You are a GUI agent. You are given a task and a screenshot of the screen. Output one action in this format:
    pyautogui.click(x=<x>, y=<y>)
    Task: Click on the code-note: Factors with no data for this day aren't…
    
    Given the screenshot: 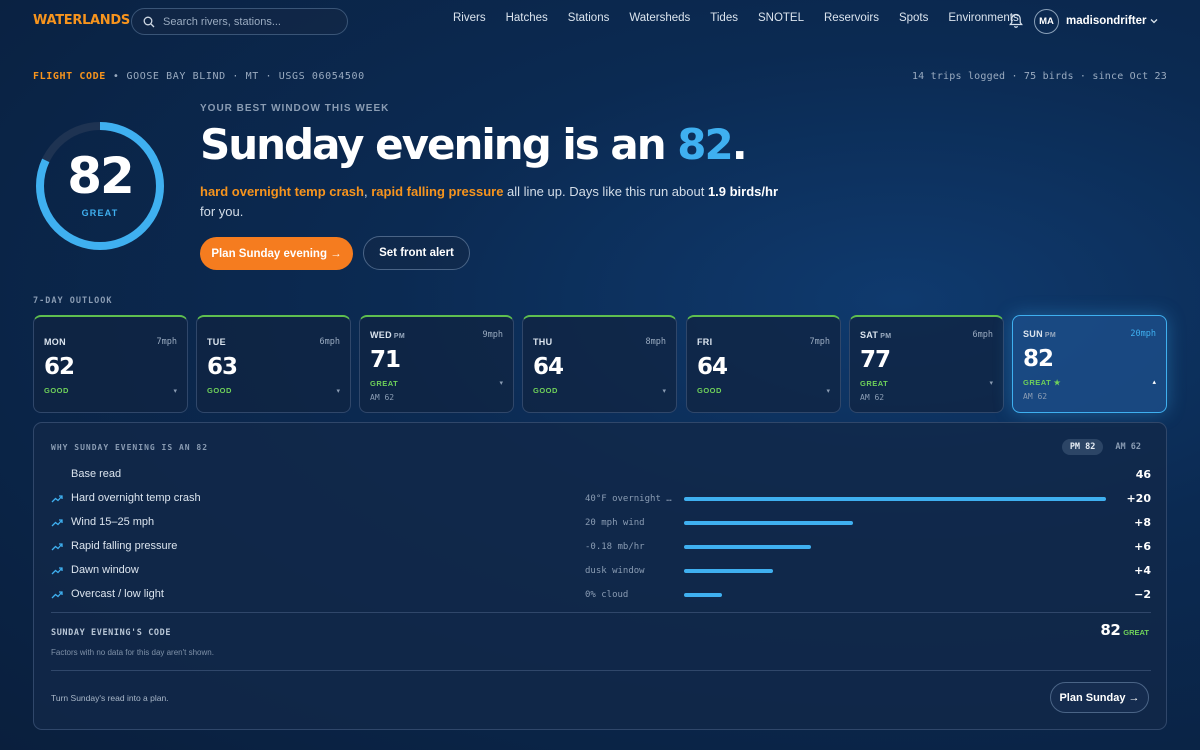 What is the action you would take?
    pyautogui.click(x=132, y=652)
    